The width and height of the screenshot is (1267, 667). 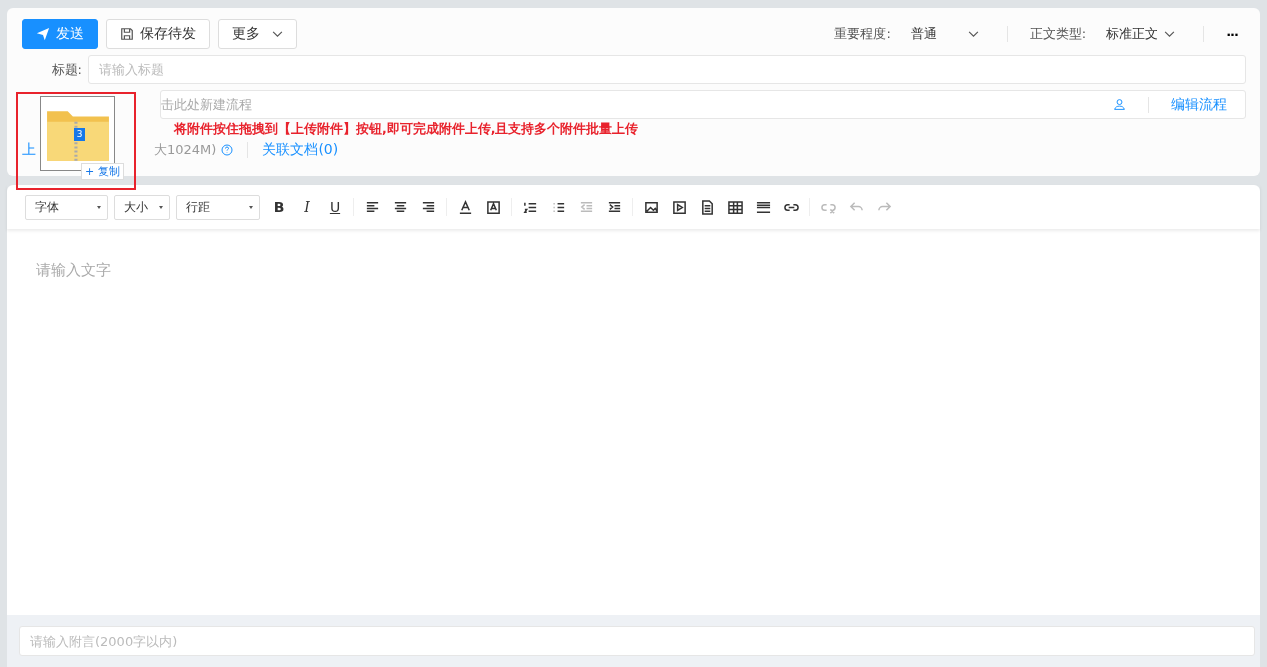 What do you see at coordinates (158, 34) in the screenshot?
I see `save-draft-button: 保存待发` at bounding box center [158, 34].